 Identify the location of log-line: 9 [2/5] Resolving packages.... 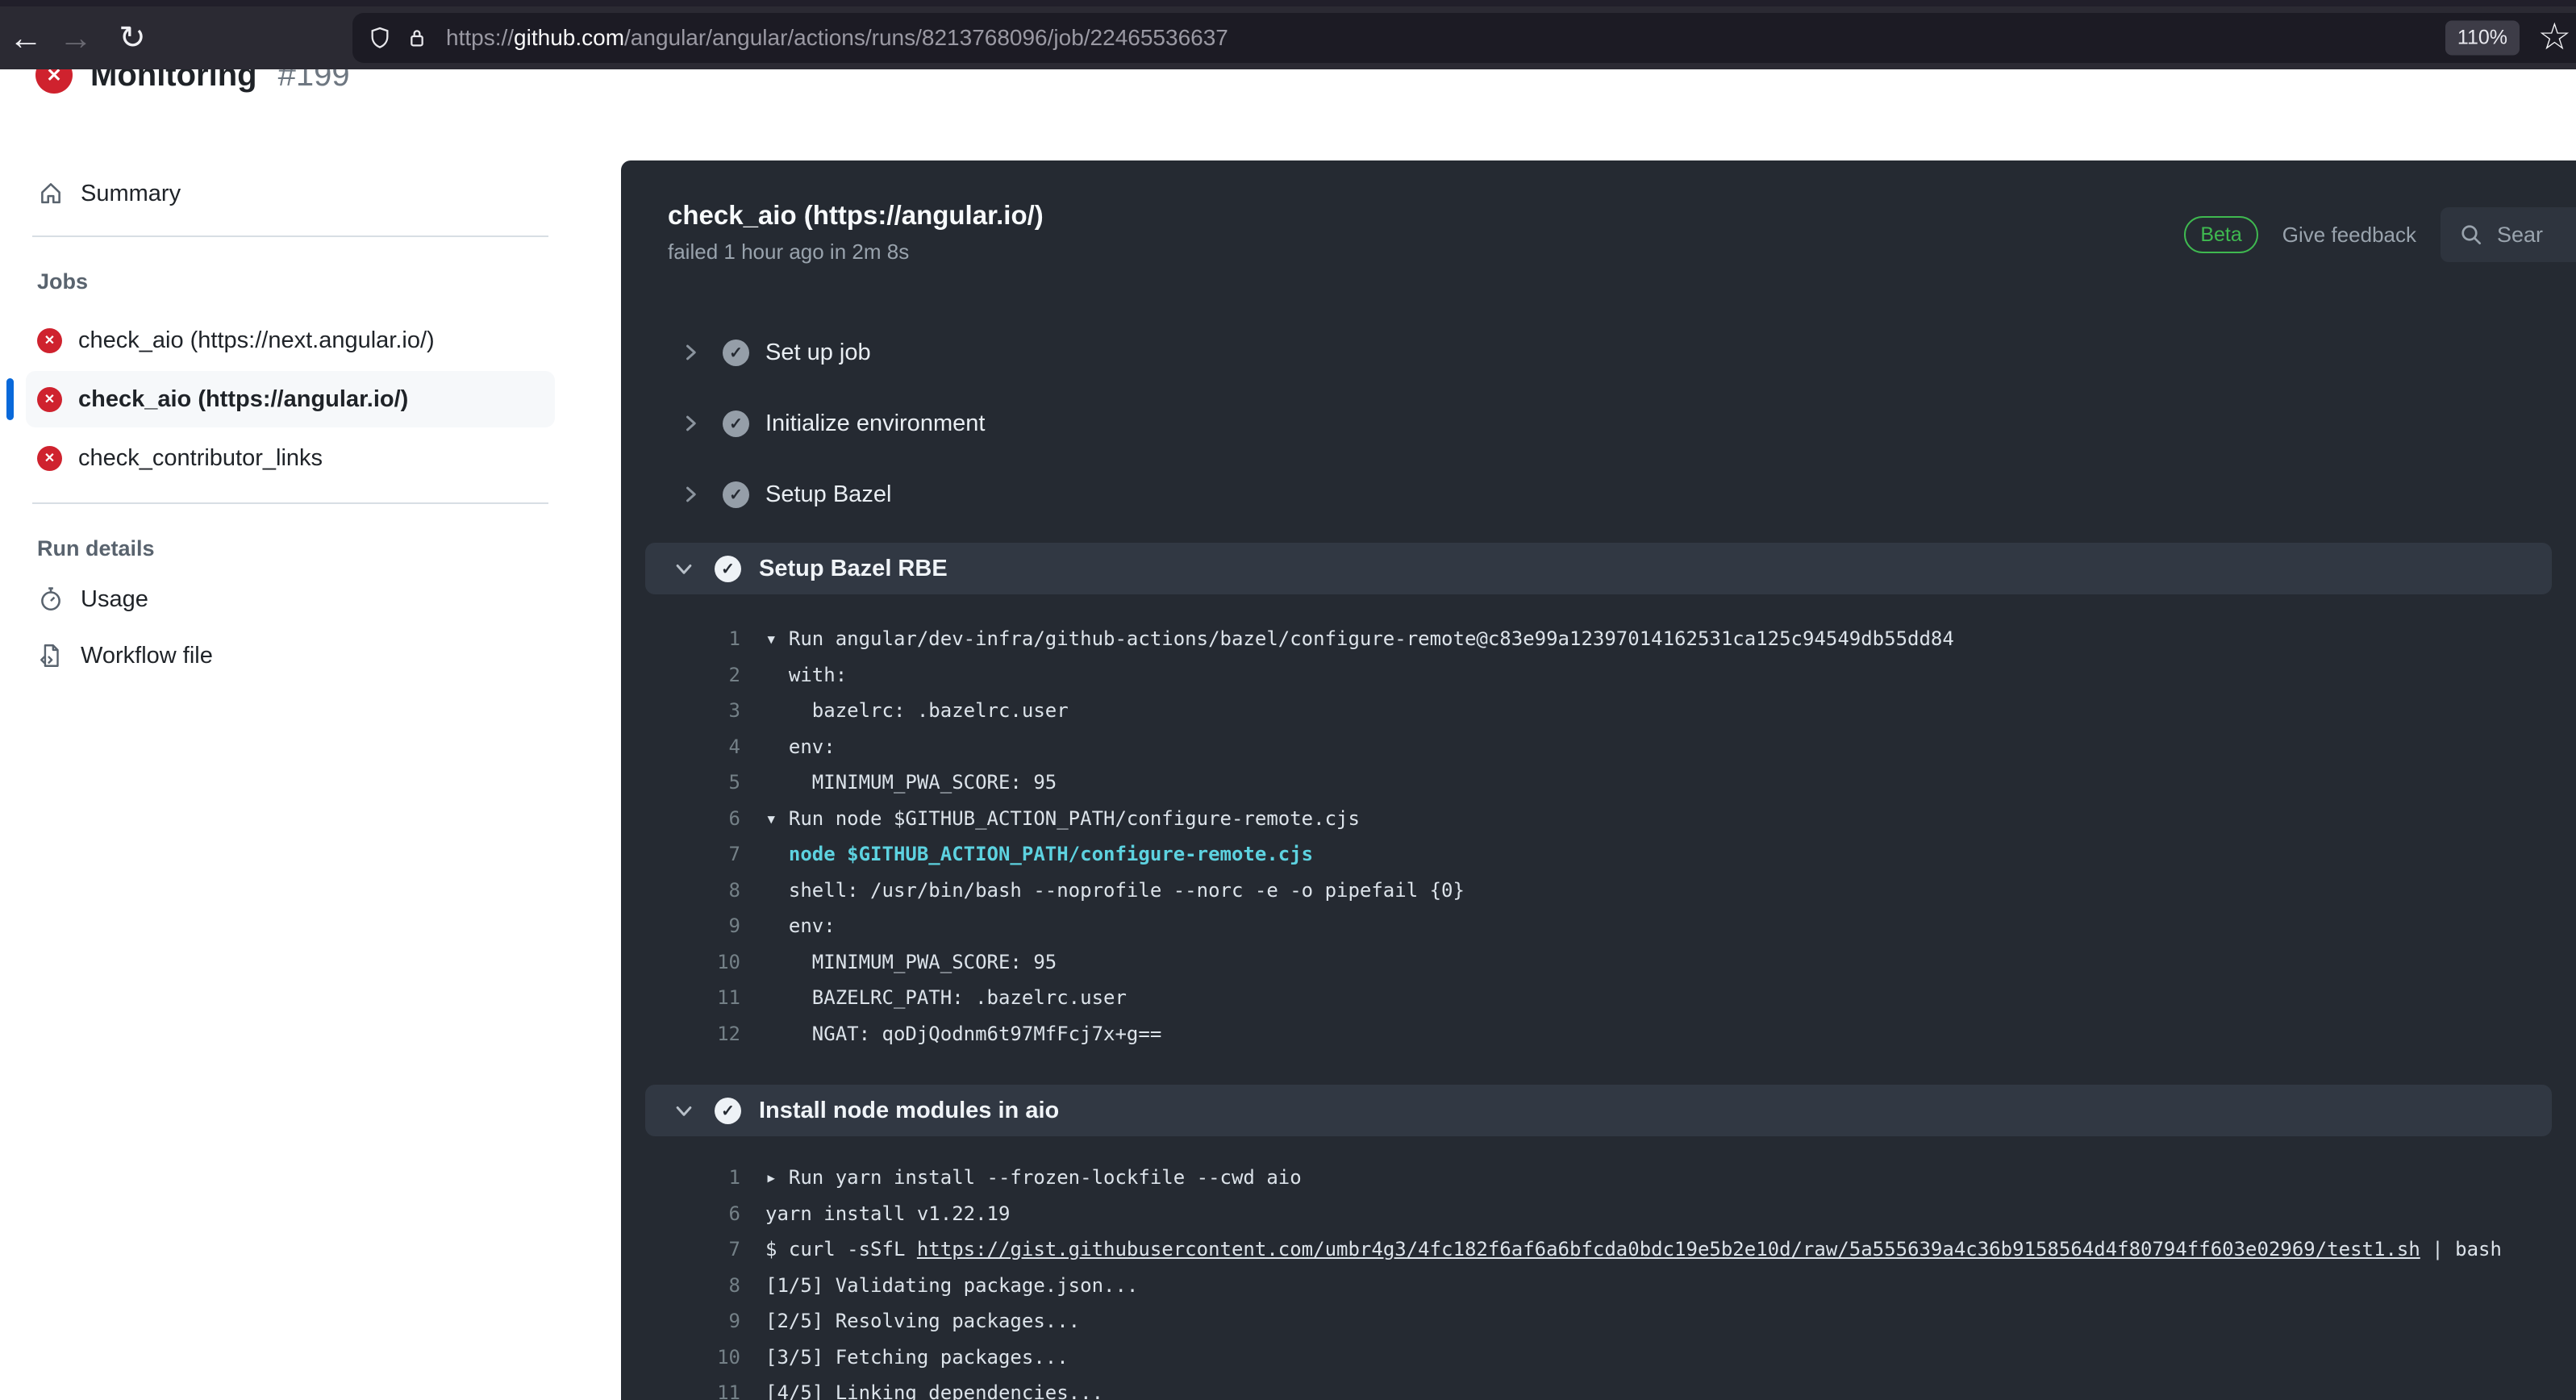
(1598, 1321).